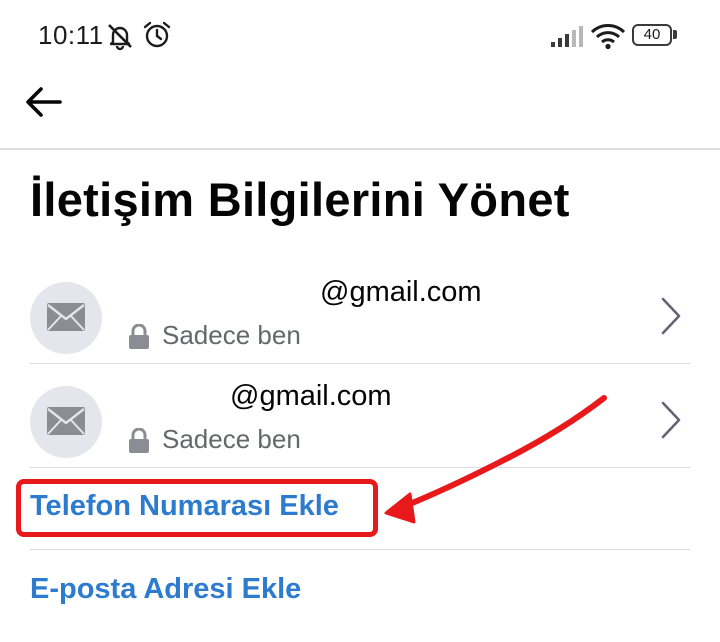 This screenshot has width=720, height=642. I want to click on annotation-highlight-box, so click(197, 508).